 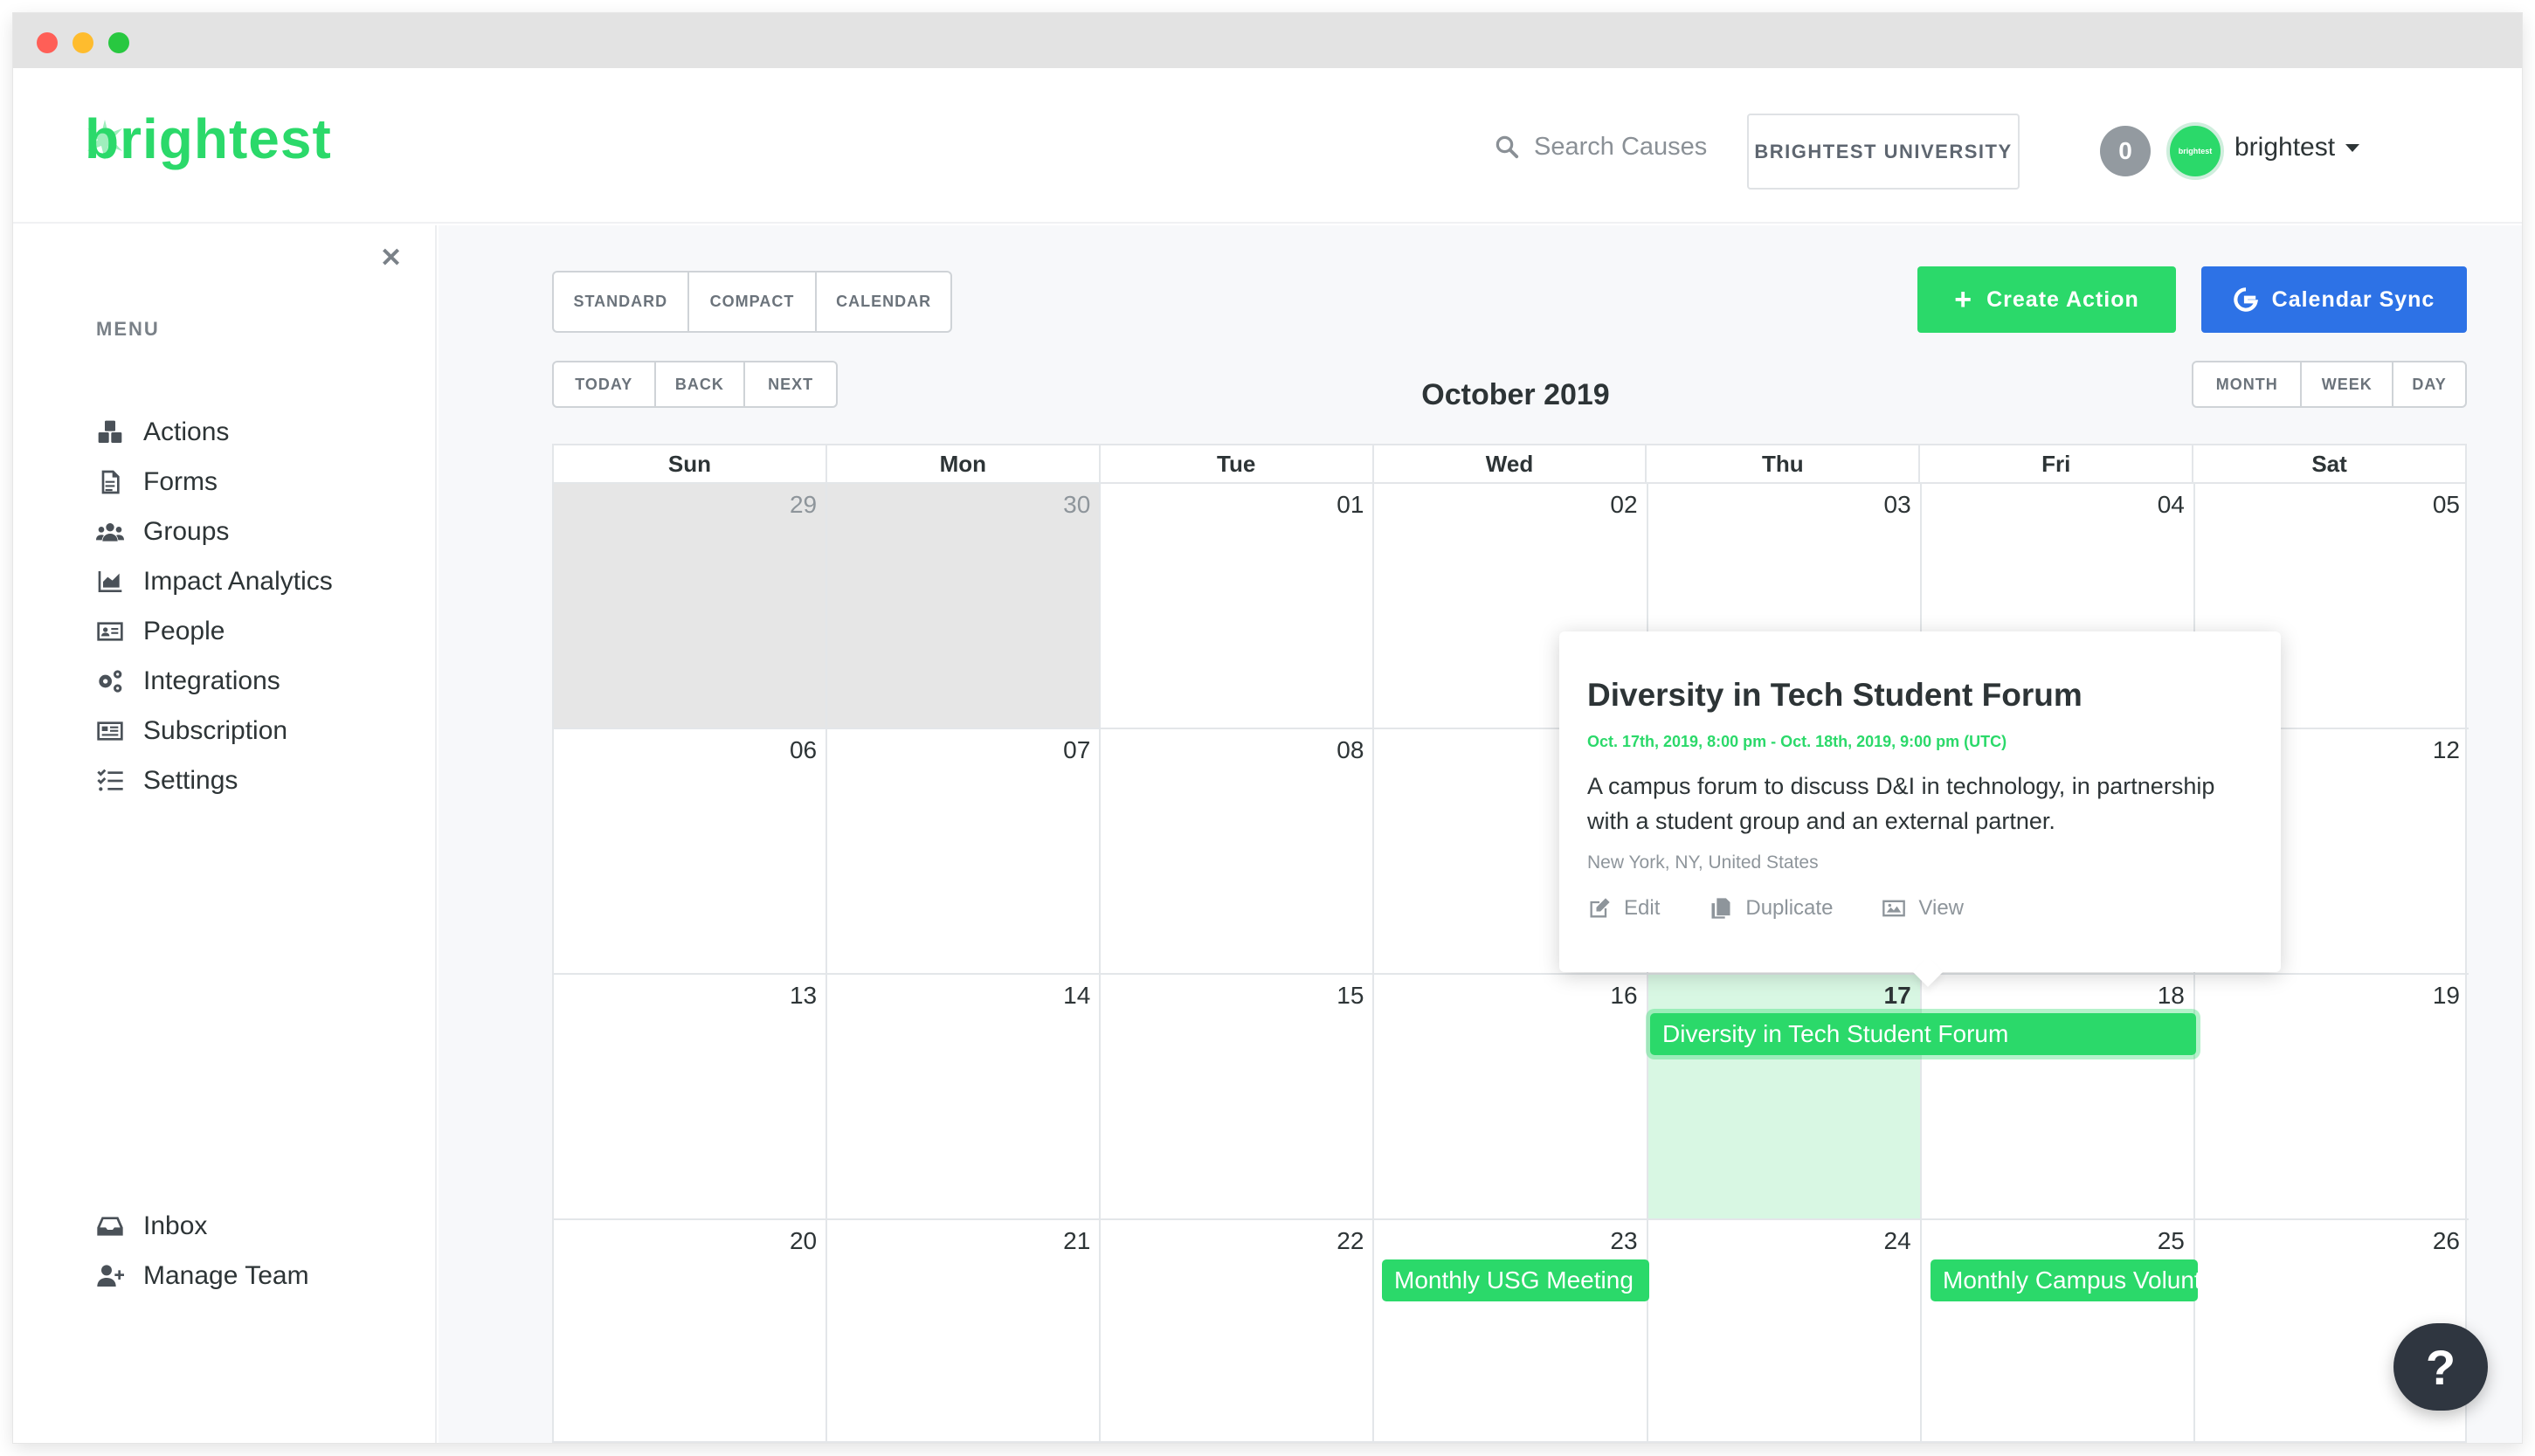 I want to click on sidebar-item-groups: Groups, so click(x=162, y=531).